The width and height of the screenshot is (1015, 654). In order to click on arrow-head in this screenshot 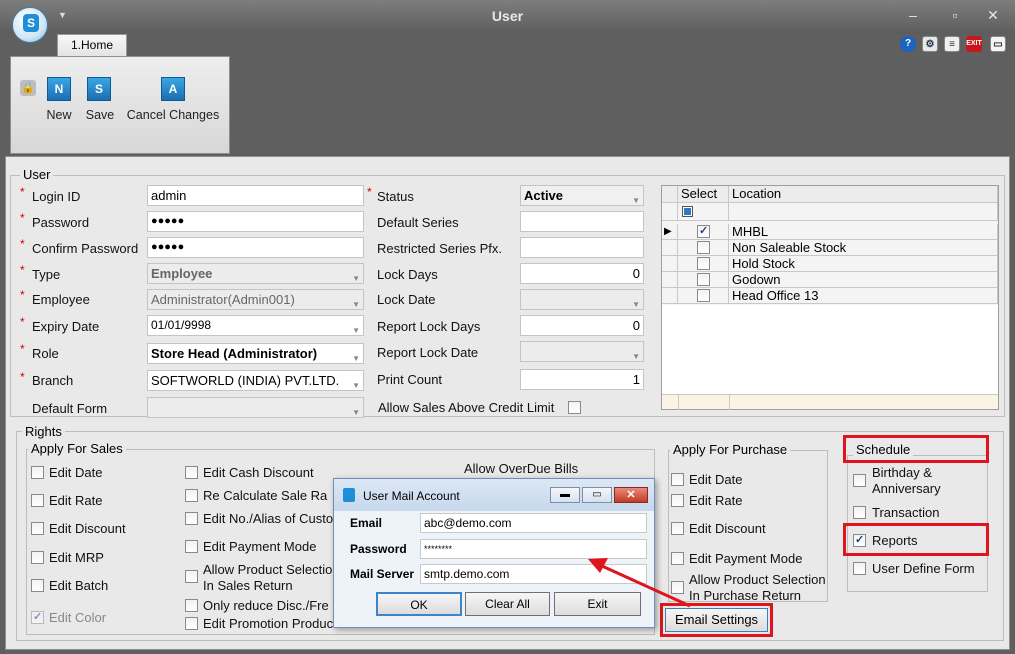, I will do `click(598, 565)`.